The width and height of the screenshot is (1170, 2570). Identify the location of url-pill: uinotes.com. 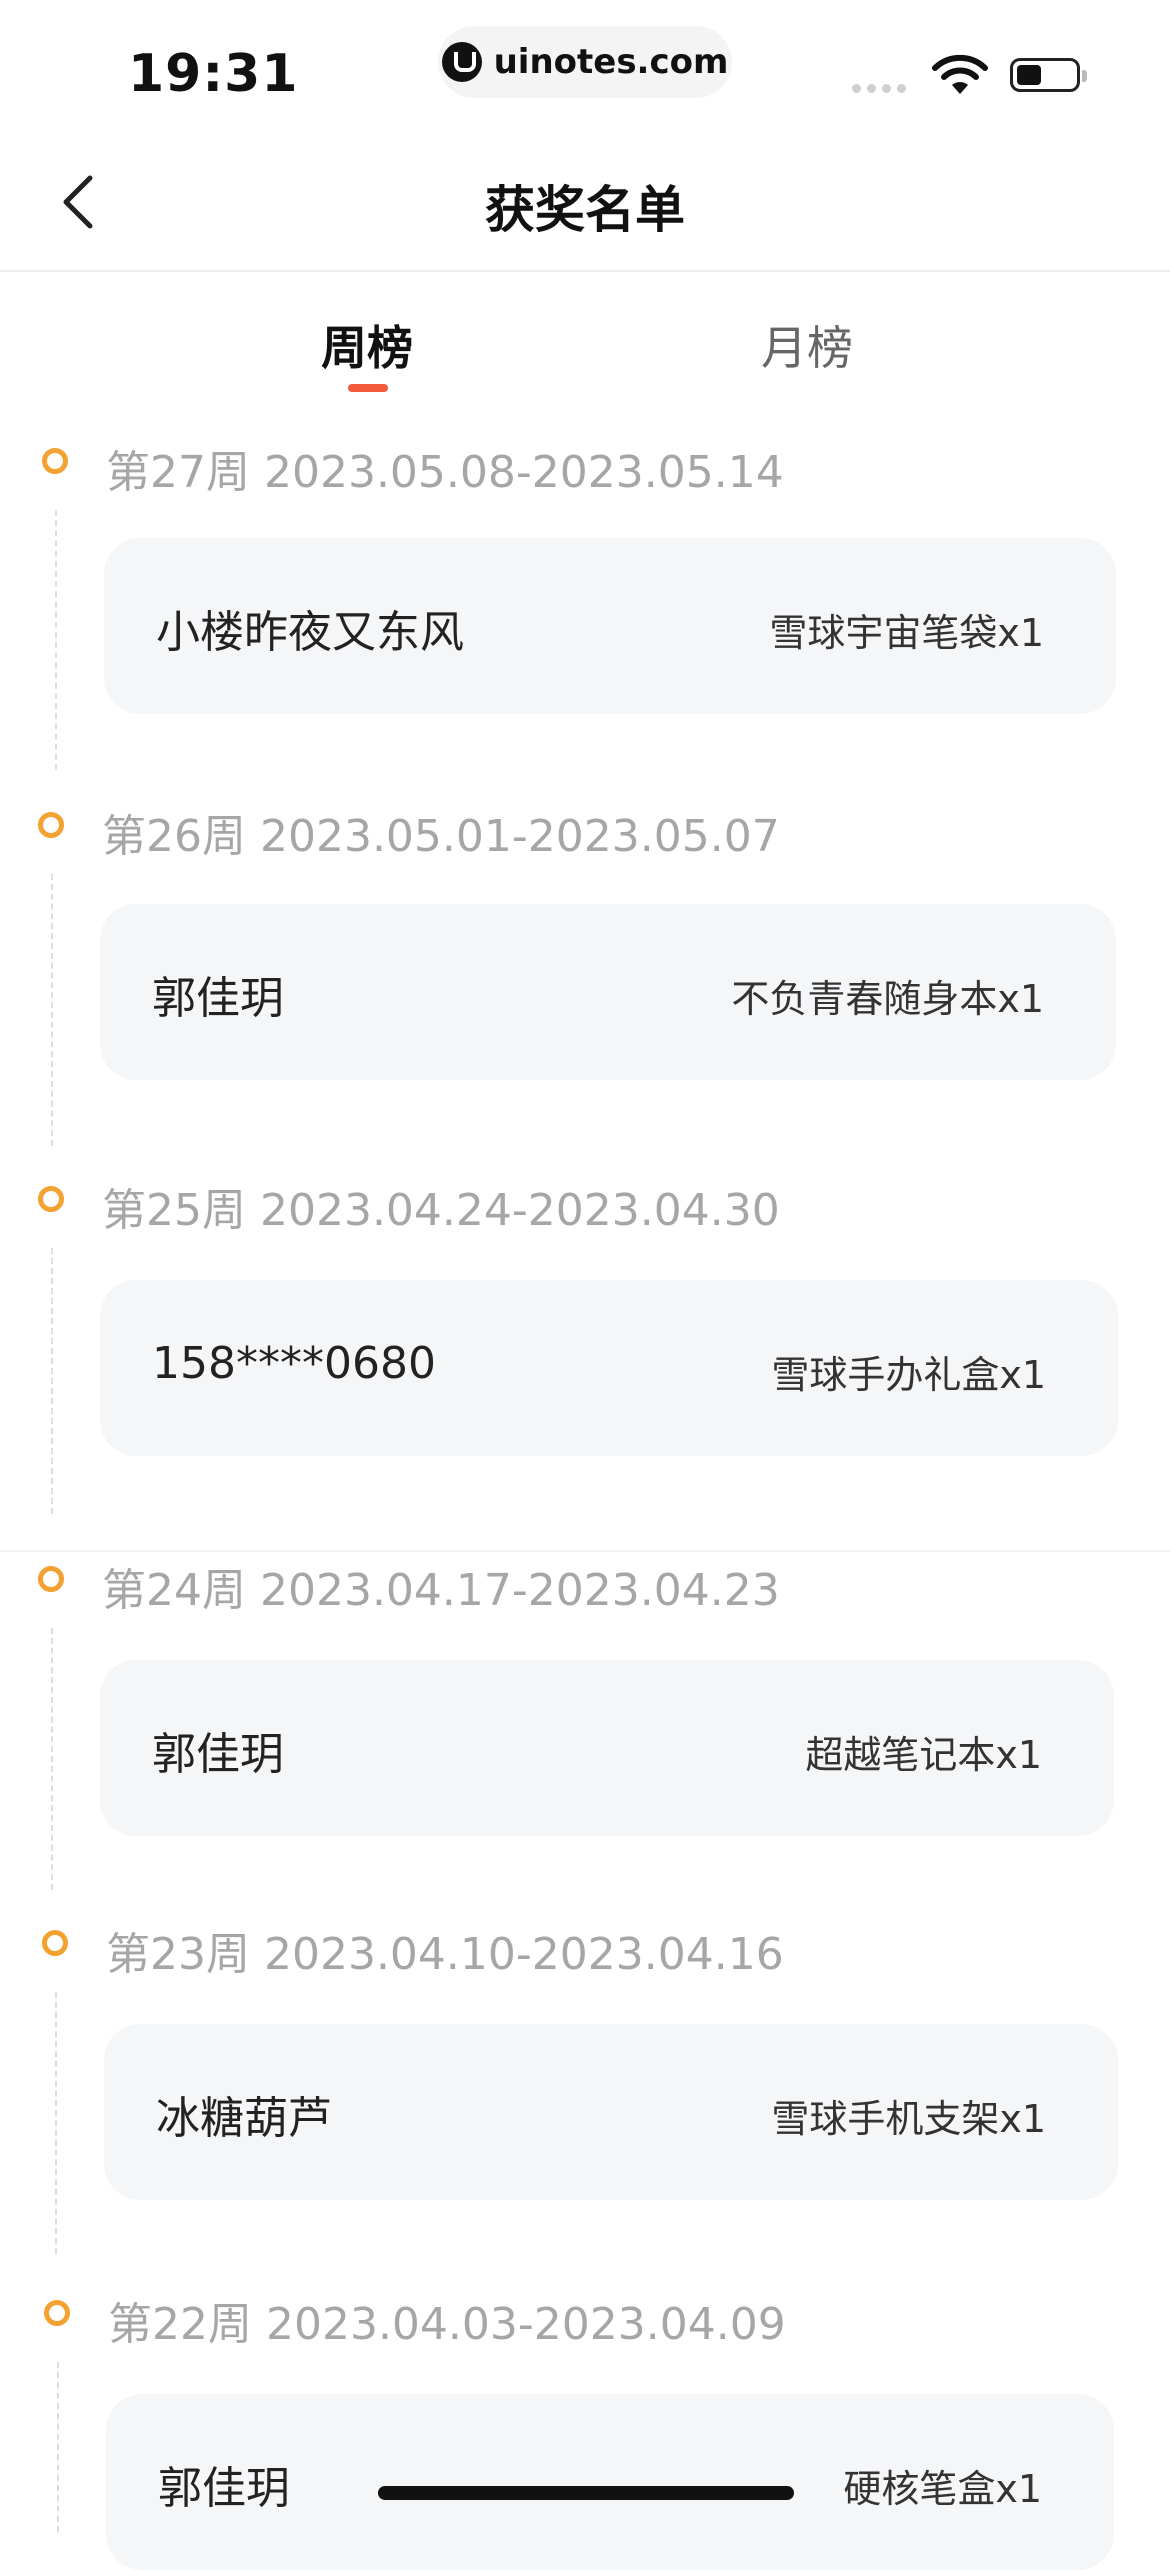
(585, 62).